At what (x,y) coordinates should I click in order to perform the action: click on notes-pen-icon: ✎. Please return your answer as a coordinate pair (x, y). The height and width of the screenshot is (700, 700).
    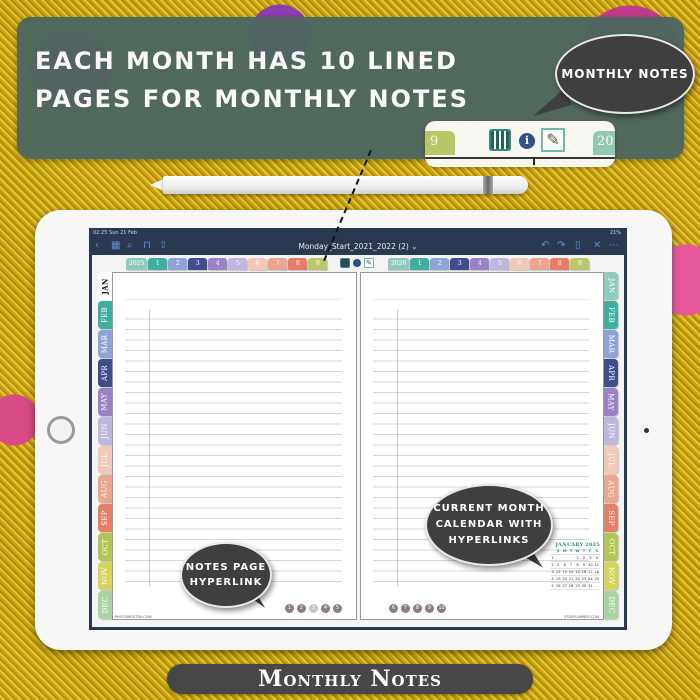
    Looking at the image, I should click on (369, 263).